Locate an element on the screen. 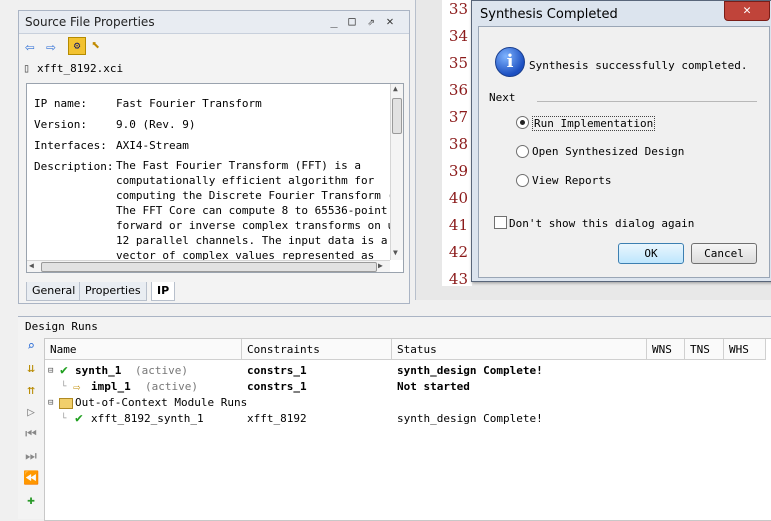 Image resolution: width=771 pixels, height=521 pixels. line-number: 38 is located at coordinates (458, 144).